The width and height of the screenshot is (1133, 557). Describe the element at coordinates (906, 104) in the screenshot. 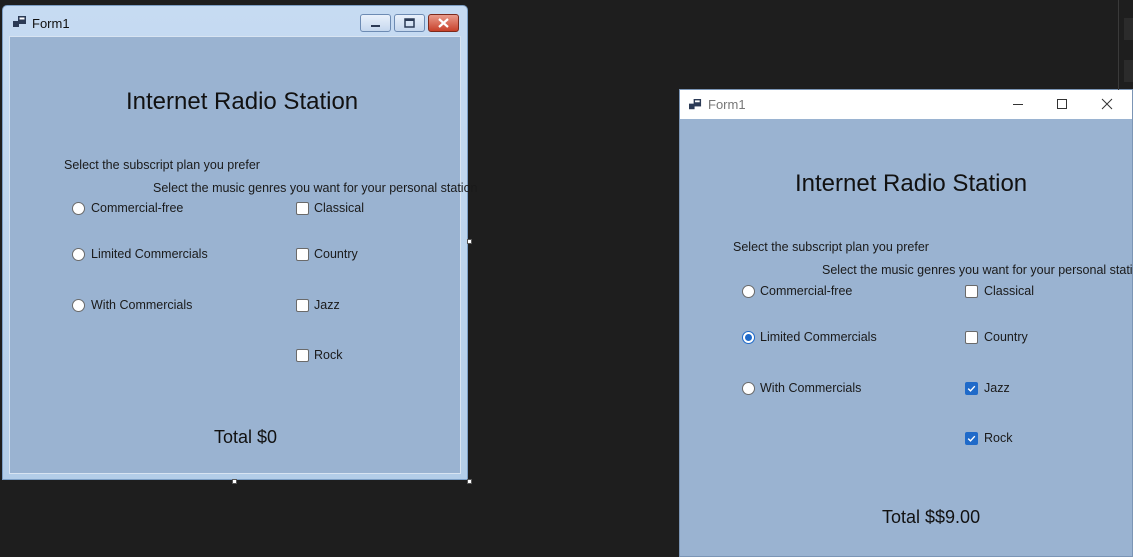

I see `running-title-bar: Form1` at that location.